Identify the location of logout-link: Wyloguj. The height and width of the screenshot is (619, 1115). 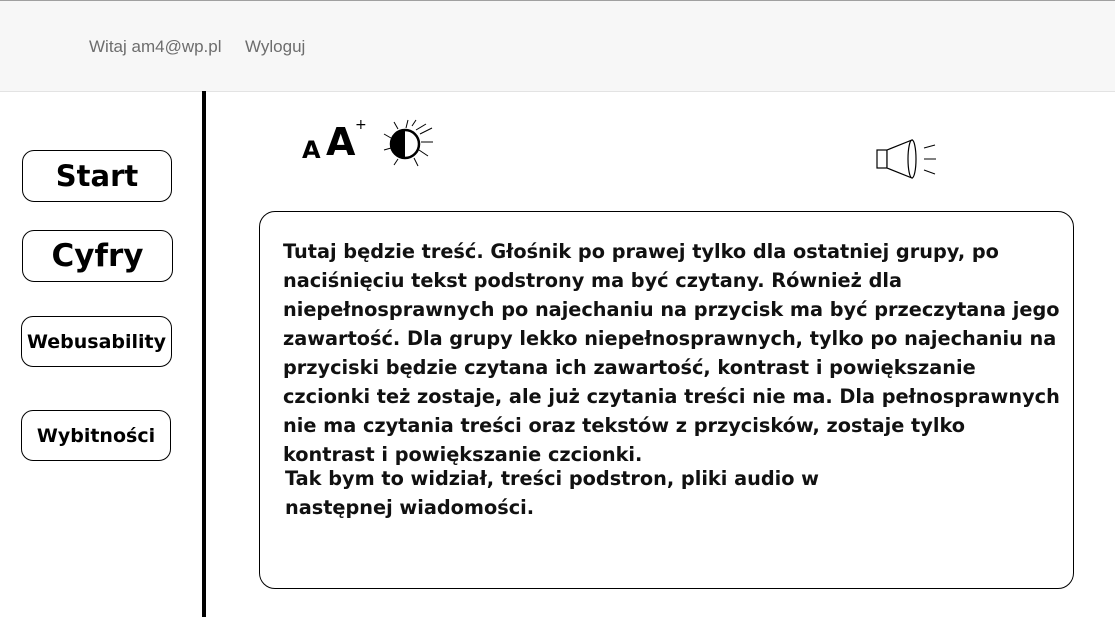
(275, 47).